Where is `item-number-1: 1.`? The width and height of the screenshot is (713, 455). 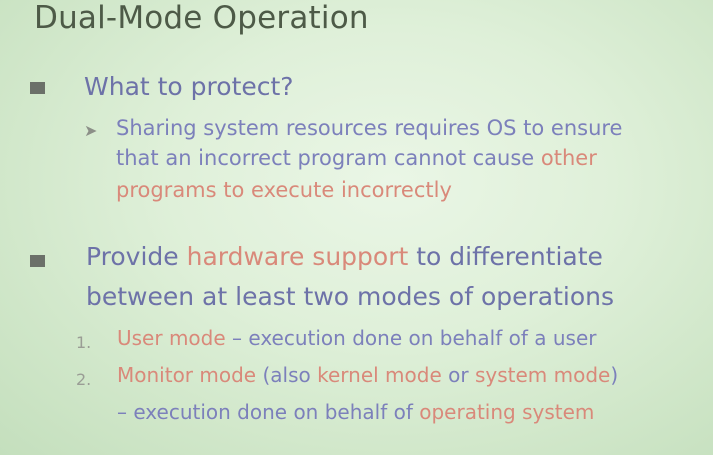
item-number-1: 1. is located at coordinates (84, 342).